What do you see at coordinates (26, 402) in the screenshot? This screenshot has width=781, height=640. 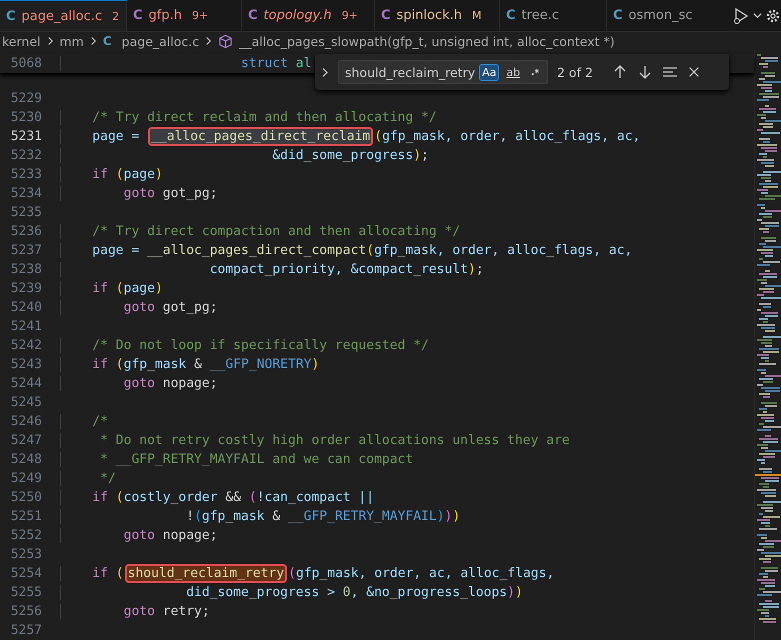 I see `line-number: 5245` at bounding box center [26, 402].